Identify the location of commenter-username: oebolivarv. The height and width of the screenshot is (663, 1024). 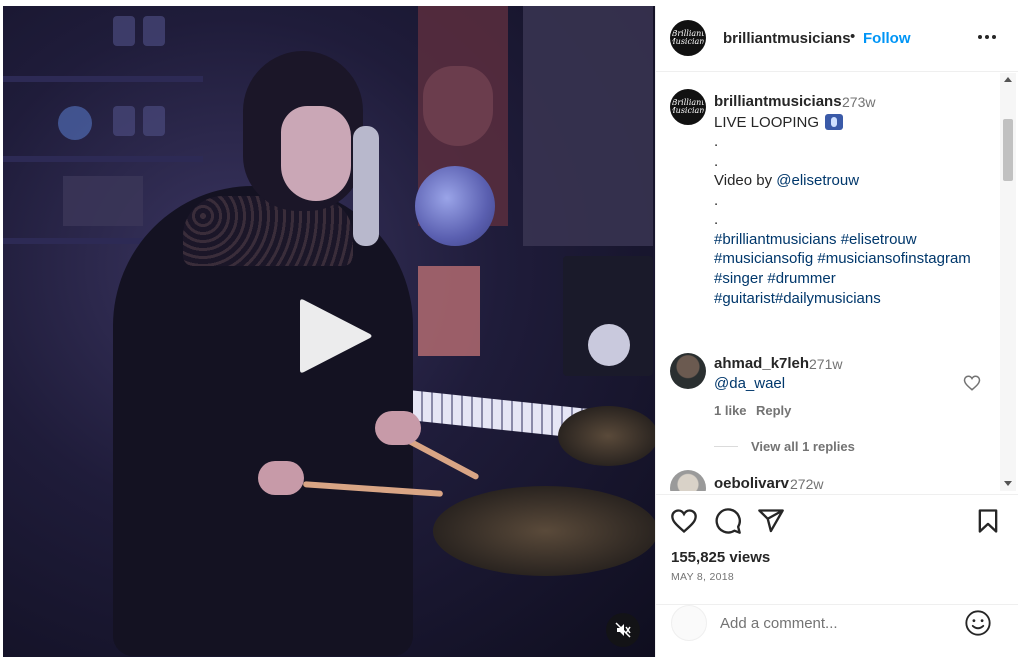
(751, 483).